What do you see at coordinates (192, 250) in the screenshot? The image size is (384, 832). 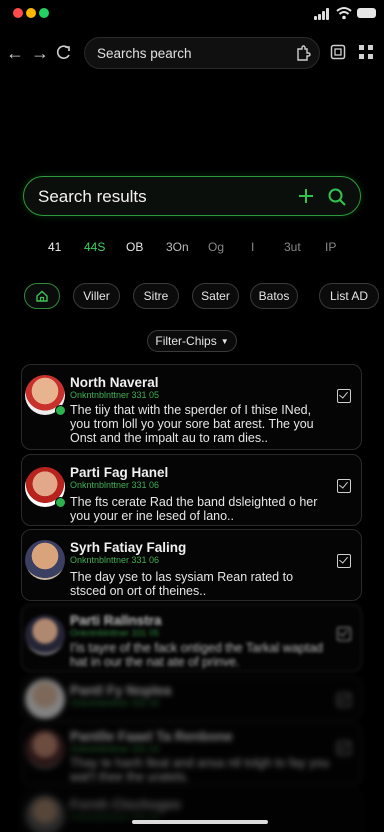 I see `result-counts: 41 44S OB 3On Og I 3ut IP` at bounding box center [192, 250].